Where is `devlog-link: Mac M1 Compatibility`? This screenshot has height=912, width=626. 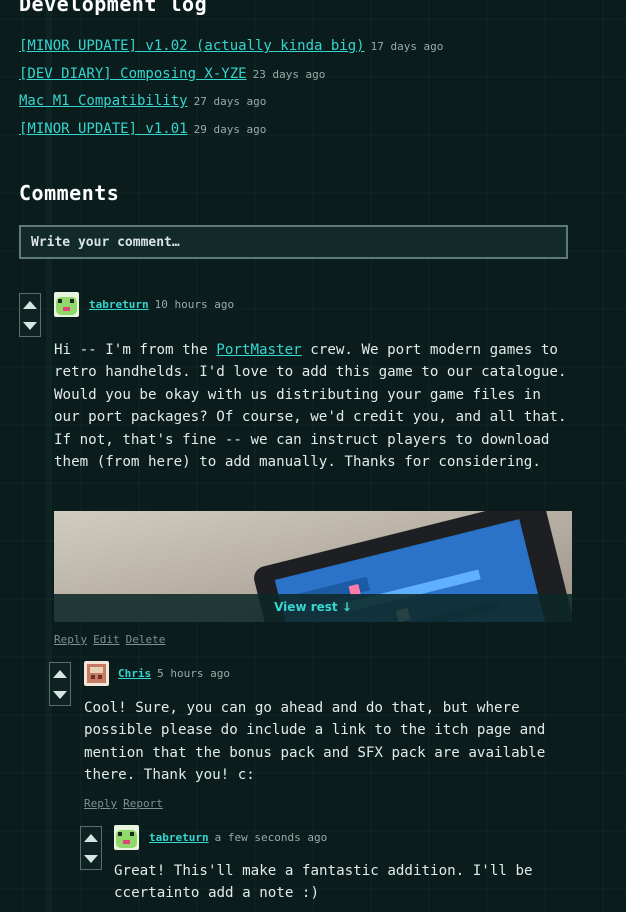
devlog-link: Mac M1 Compatibility is located at coordinates (103, 101).